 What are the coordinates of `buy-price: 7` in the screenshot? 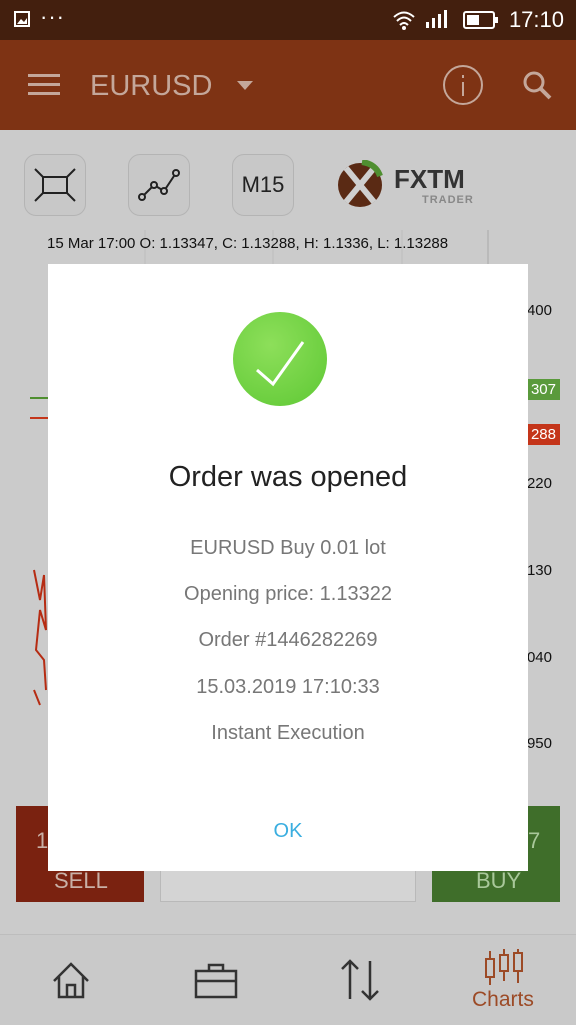 It's located at (534, 840).